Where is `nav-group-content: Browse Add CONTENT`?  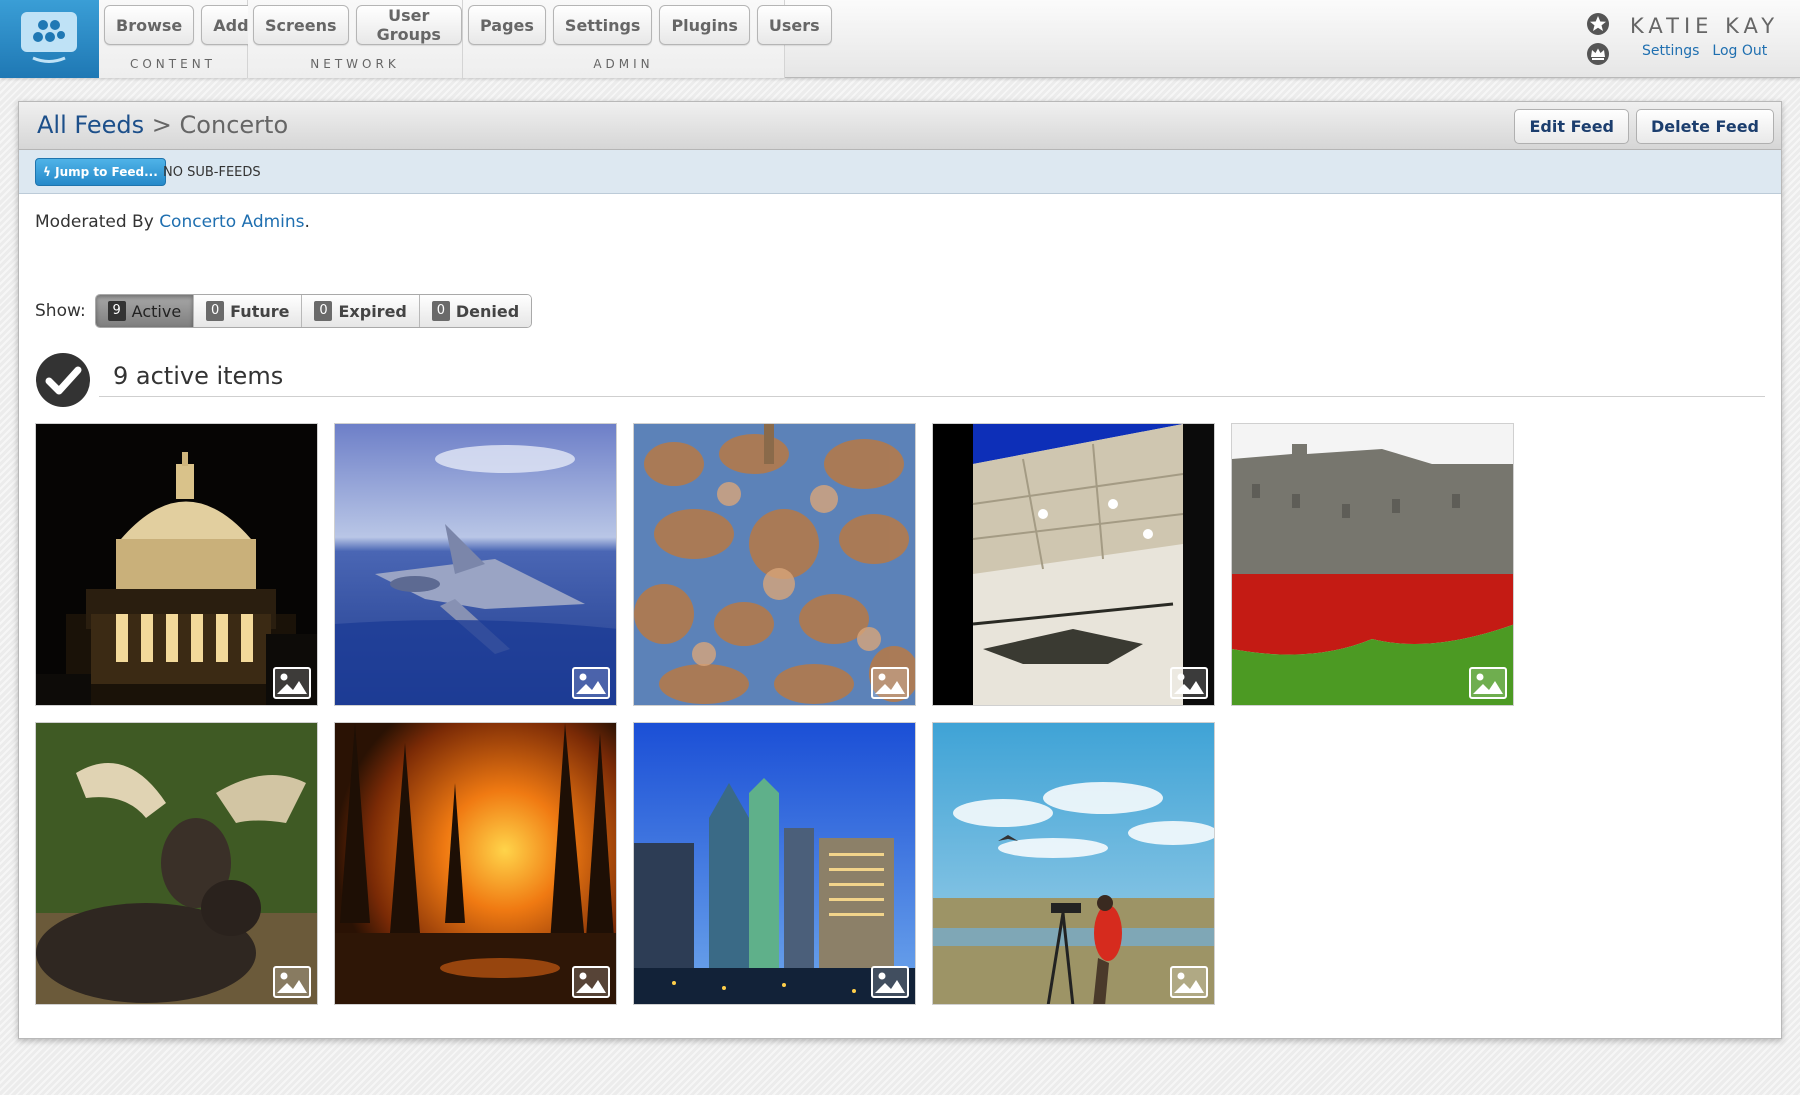
nav-group-content: Browse Add CONTENT is located at coordinates (180, 39).